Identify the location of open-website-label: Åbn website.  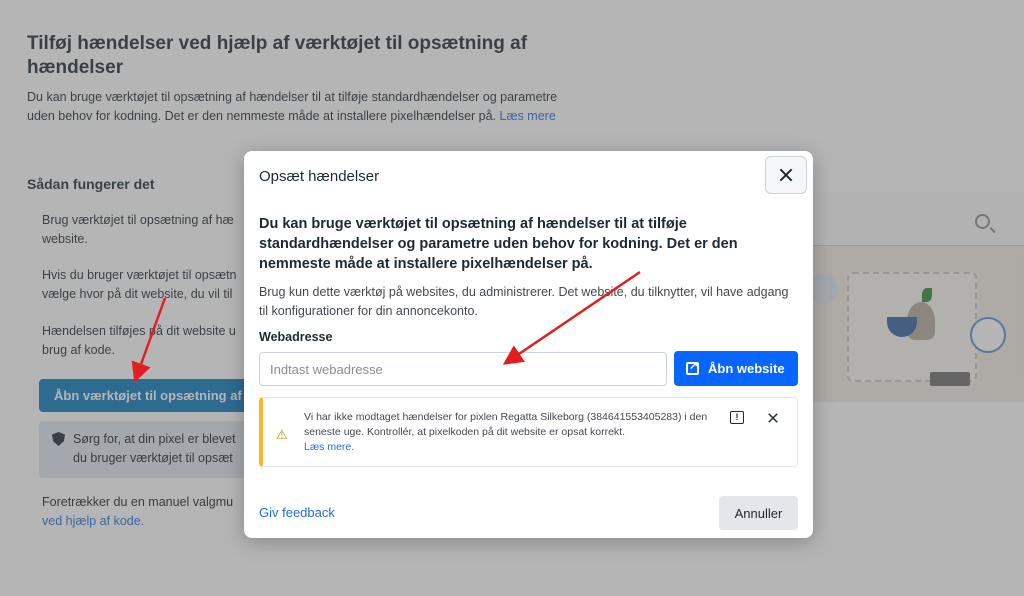
(746, 368).